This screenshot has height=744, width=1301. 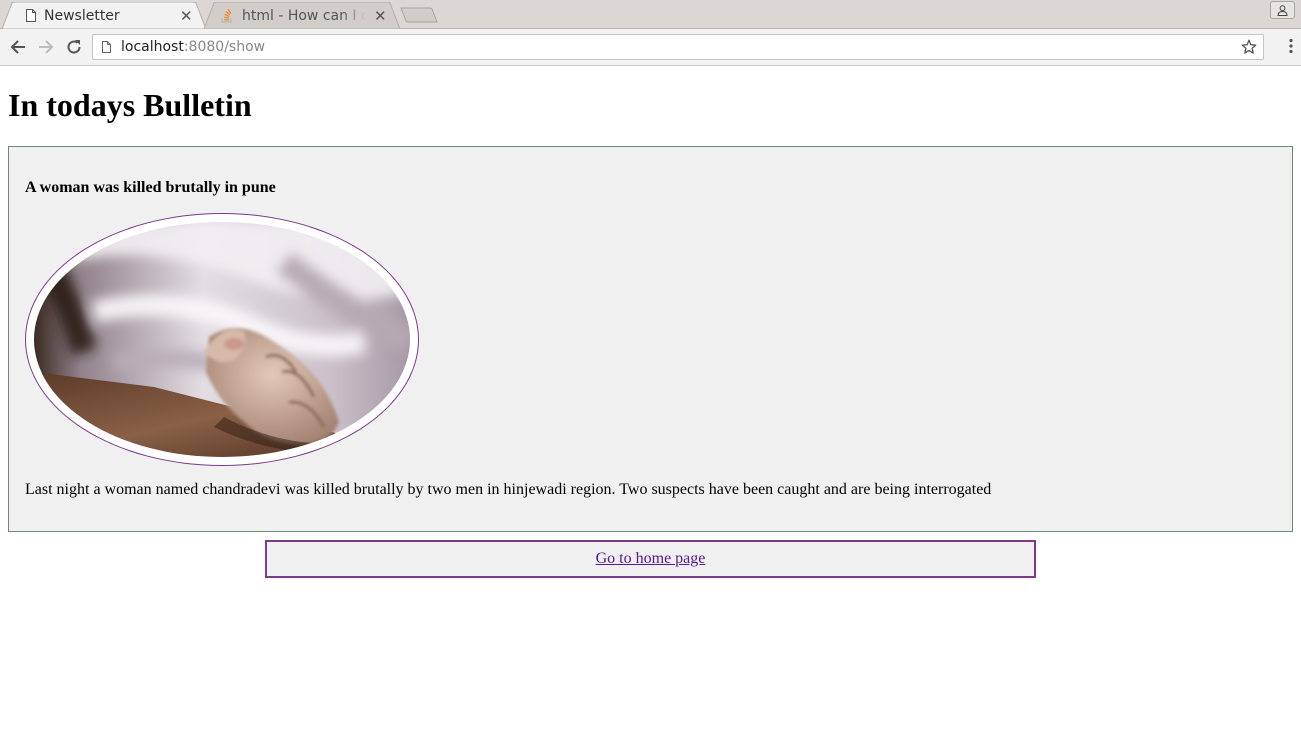 I want to click on article-headline: A woman was killed brutally in pune, so click(x=150, y=187).